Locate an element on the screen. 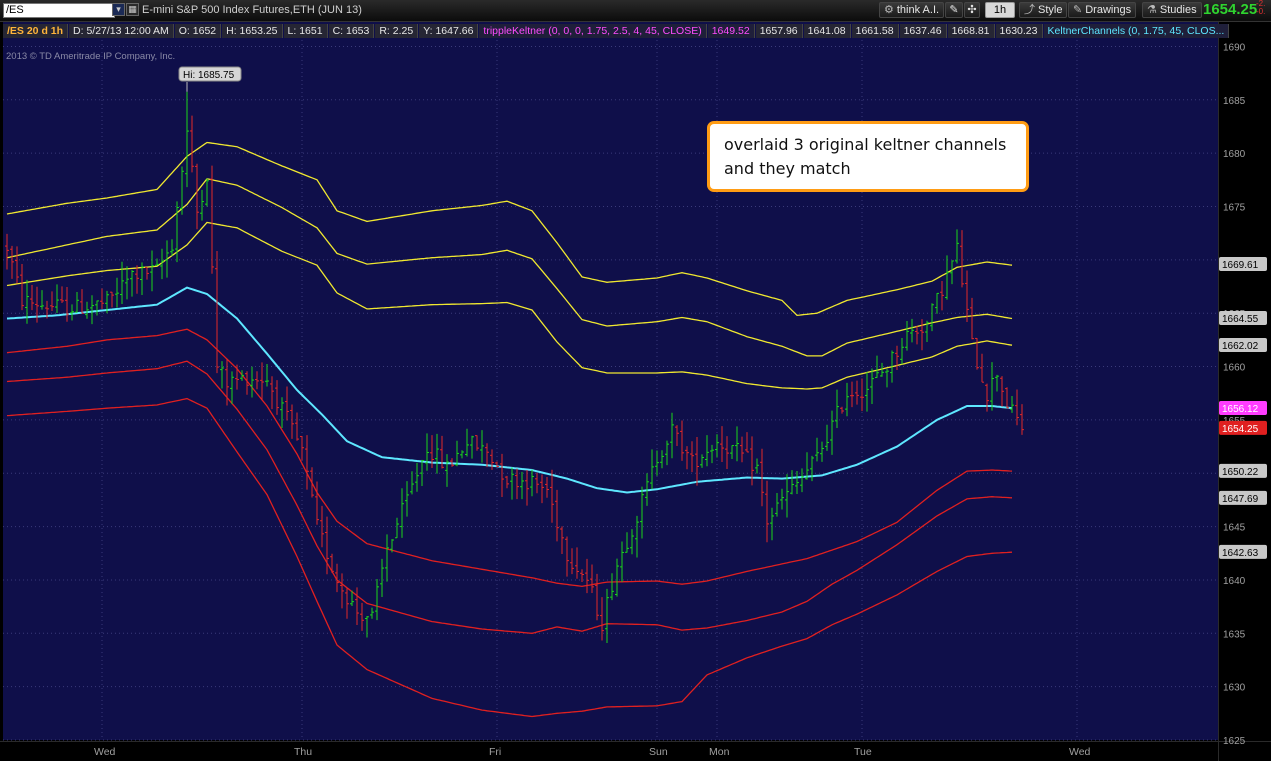 The image size is (1271, 761). status-date: D: 5/27/13 12:00 AM is located at coordinates (121, 31).